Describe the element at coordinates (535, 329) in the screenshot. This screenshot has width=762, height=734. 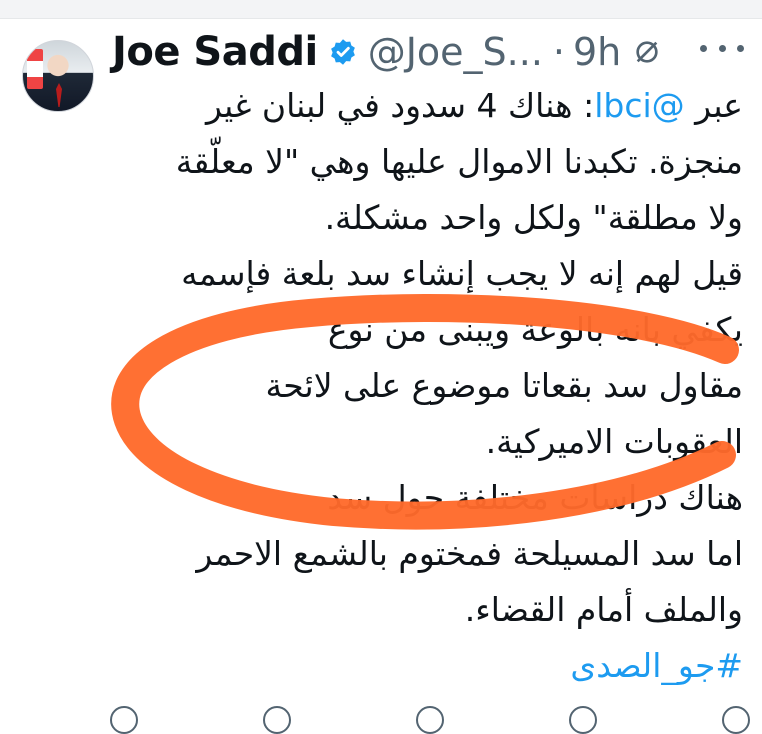
I see `tweet-line-5: يكفي بانه بالوعة ويبنى من نوع` at that location.